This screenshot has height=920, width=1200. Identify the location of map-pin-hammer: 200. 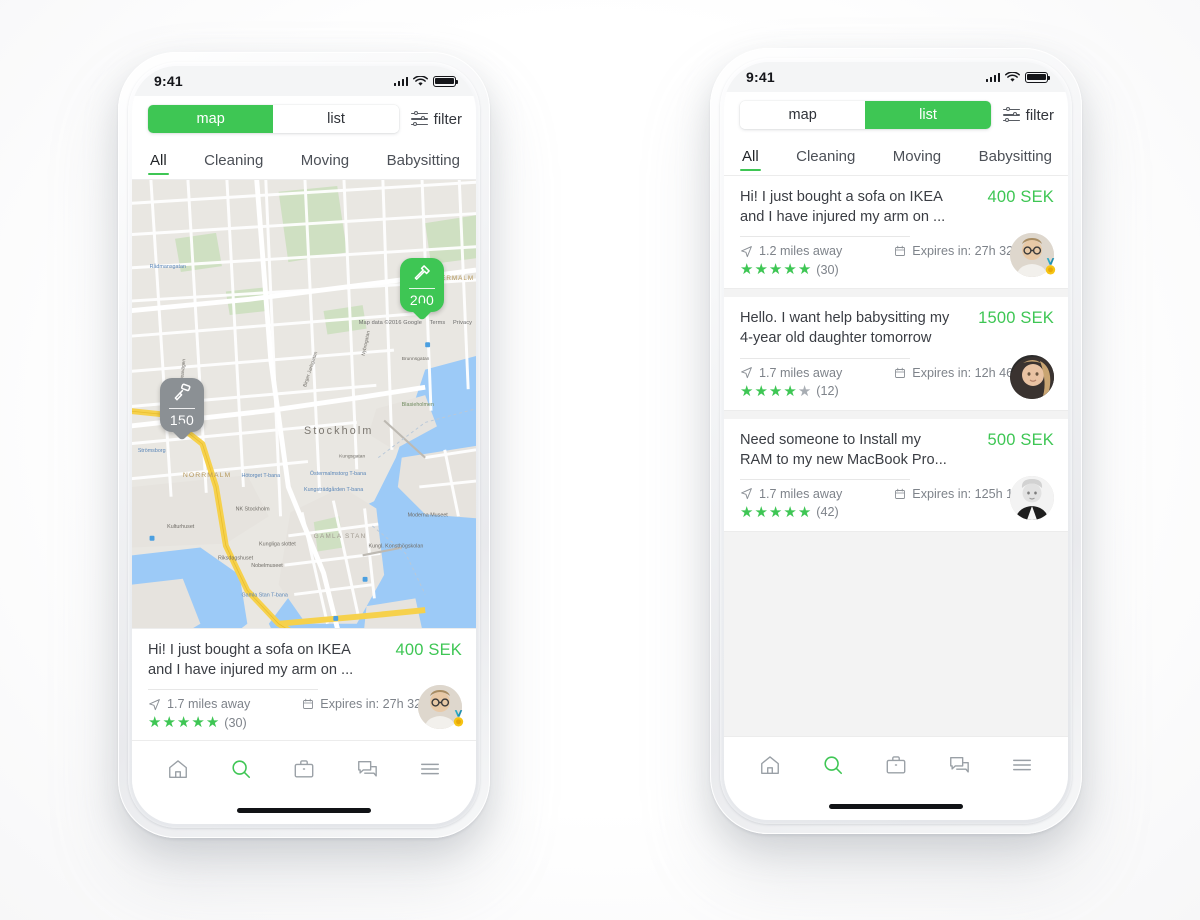
(422, 285).